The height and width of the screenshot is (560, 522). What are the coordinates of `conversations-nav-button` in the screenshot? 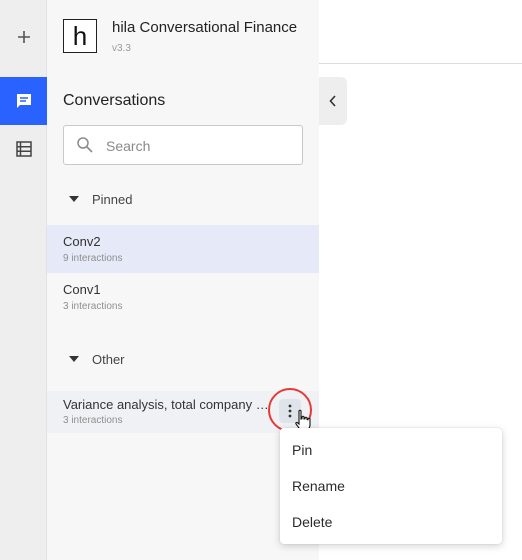 It's located at (23, 101).